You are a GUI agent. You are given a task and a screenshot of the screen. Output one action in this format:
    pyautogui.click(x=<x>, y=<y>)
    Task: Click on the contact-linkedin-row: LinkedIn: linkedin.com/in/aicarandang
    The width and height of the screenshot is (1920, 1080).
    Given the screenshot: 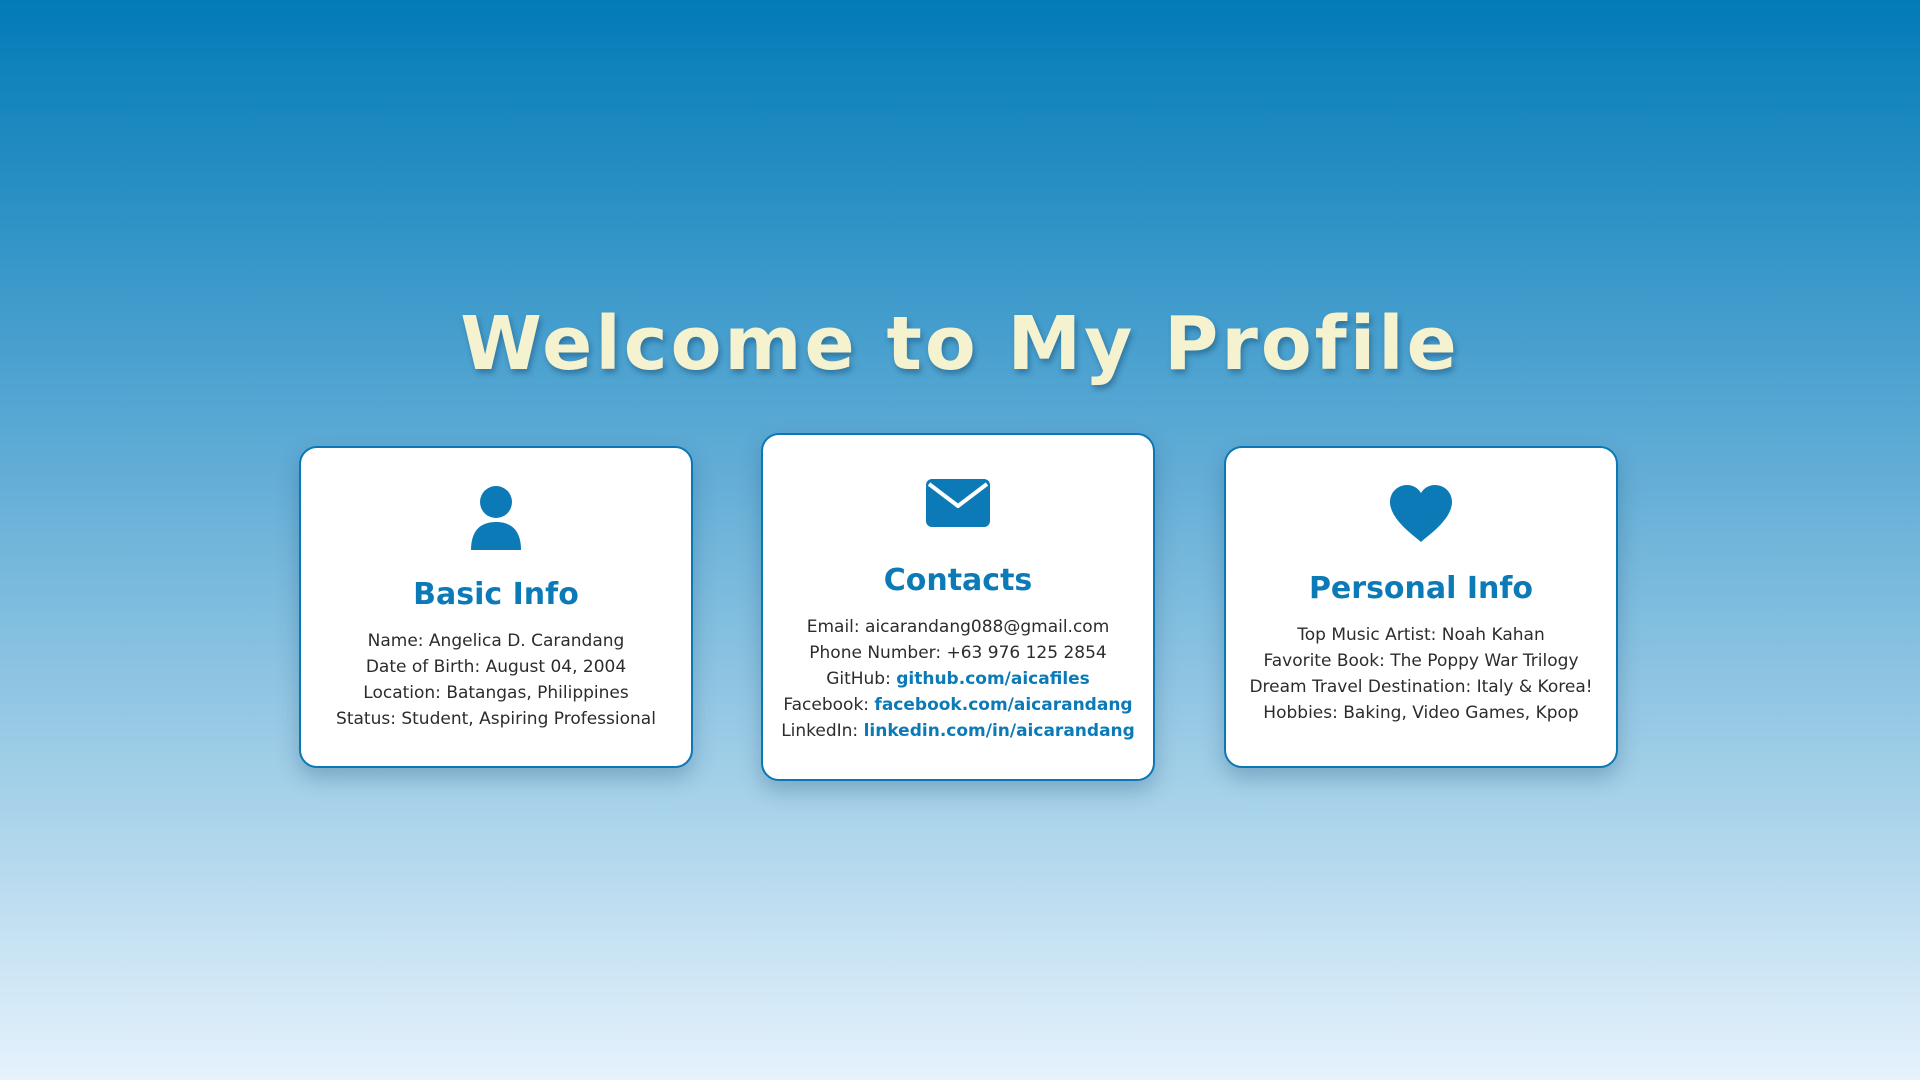 What is the action you would take?
    pyautogui.click(x=958, y=731)
    